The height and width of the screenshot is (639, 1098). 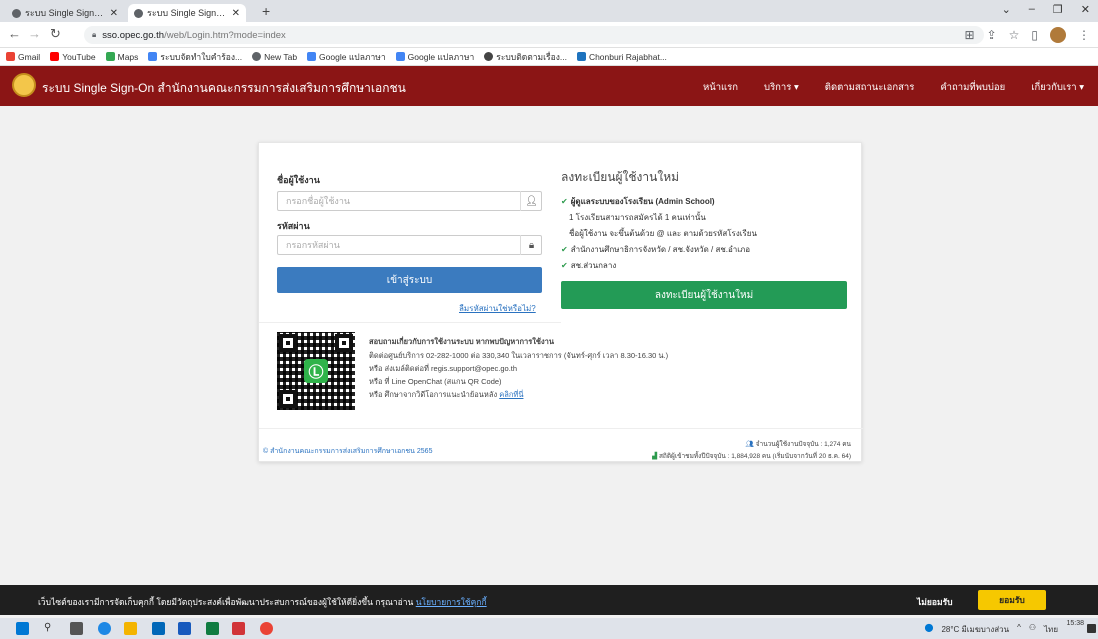 I want to click on profile-avatar, so click(x=1058, y=35).